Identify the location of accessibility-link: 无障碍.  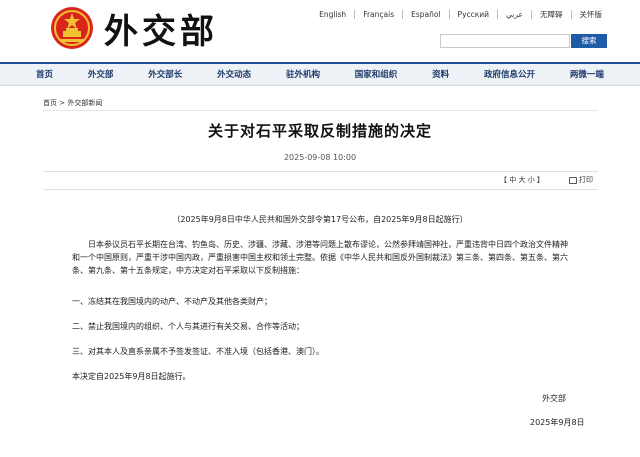
(551, 14).